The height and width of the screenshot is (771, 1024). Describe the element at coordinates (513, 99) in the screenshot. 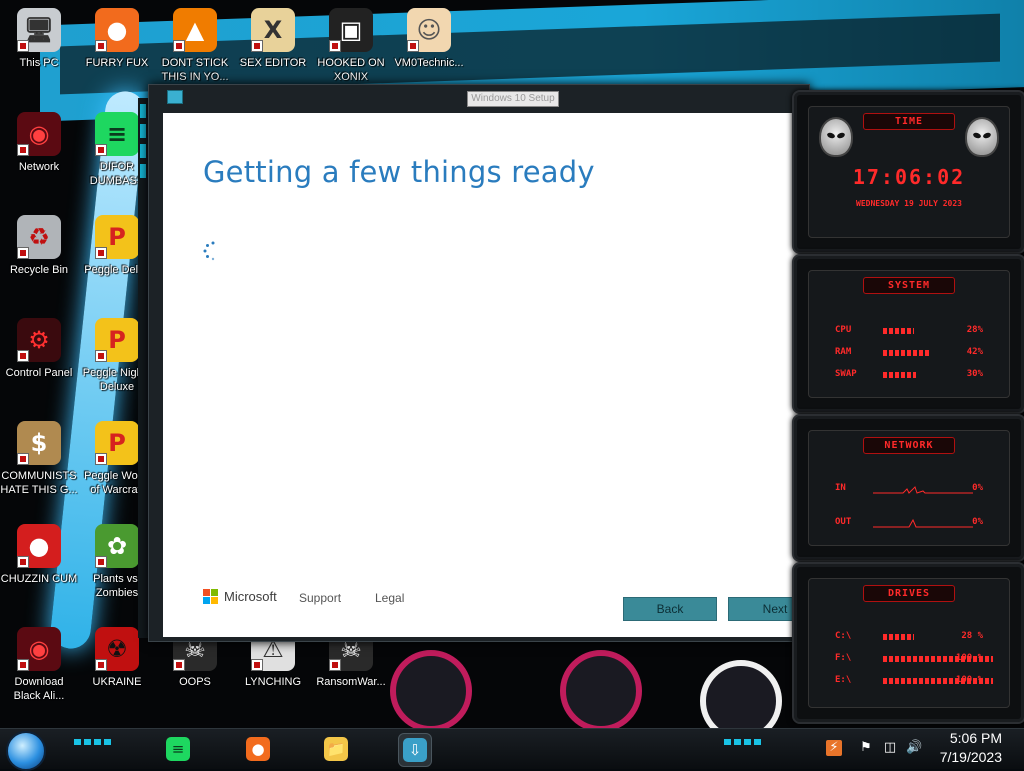

I see `window-title: Windows 10 Setup` at that location.